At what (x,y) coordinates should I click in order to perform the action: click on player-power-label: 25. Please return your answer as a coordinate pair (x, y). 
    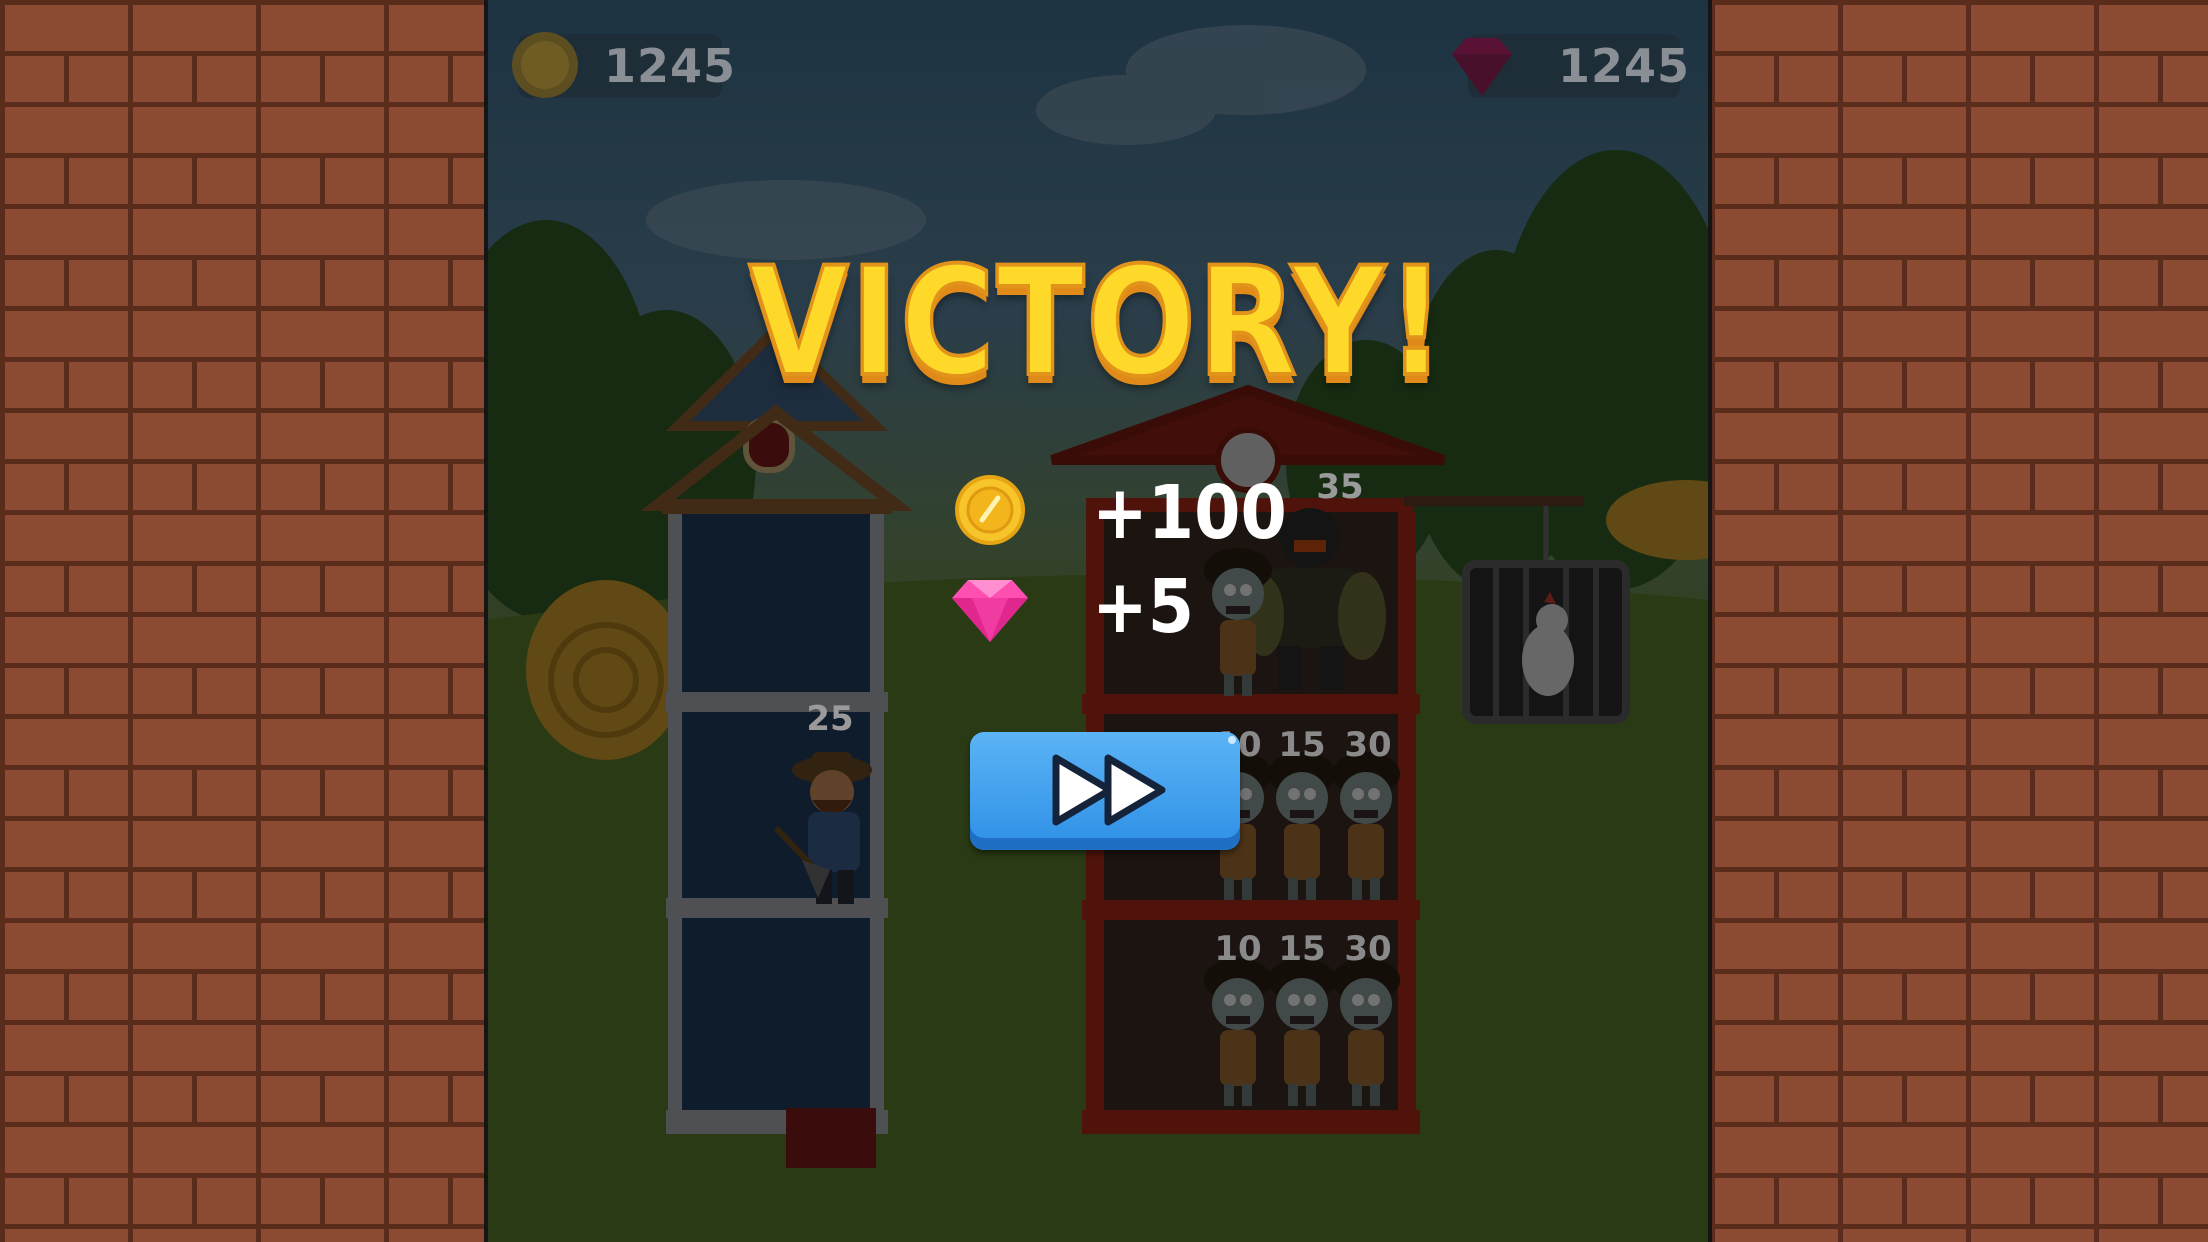
    Looking at the image, I should click on (829, 719).